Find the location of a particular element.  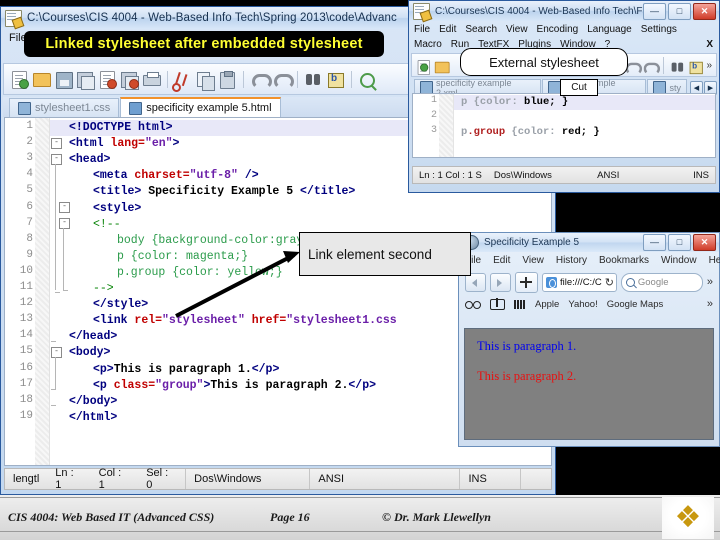

line-number: 2 is located at coordinates (433, 115).